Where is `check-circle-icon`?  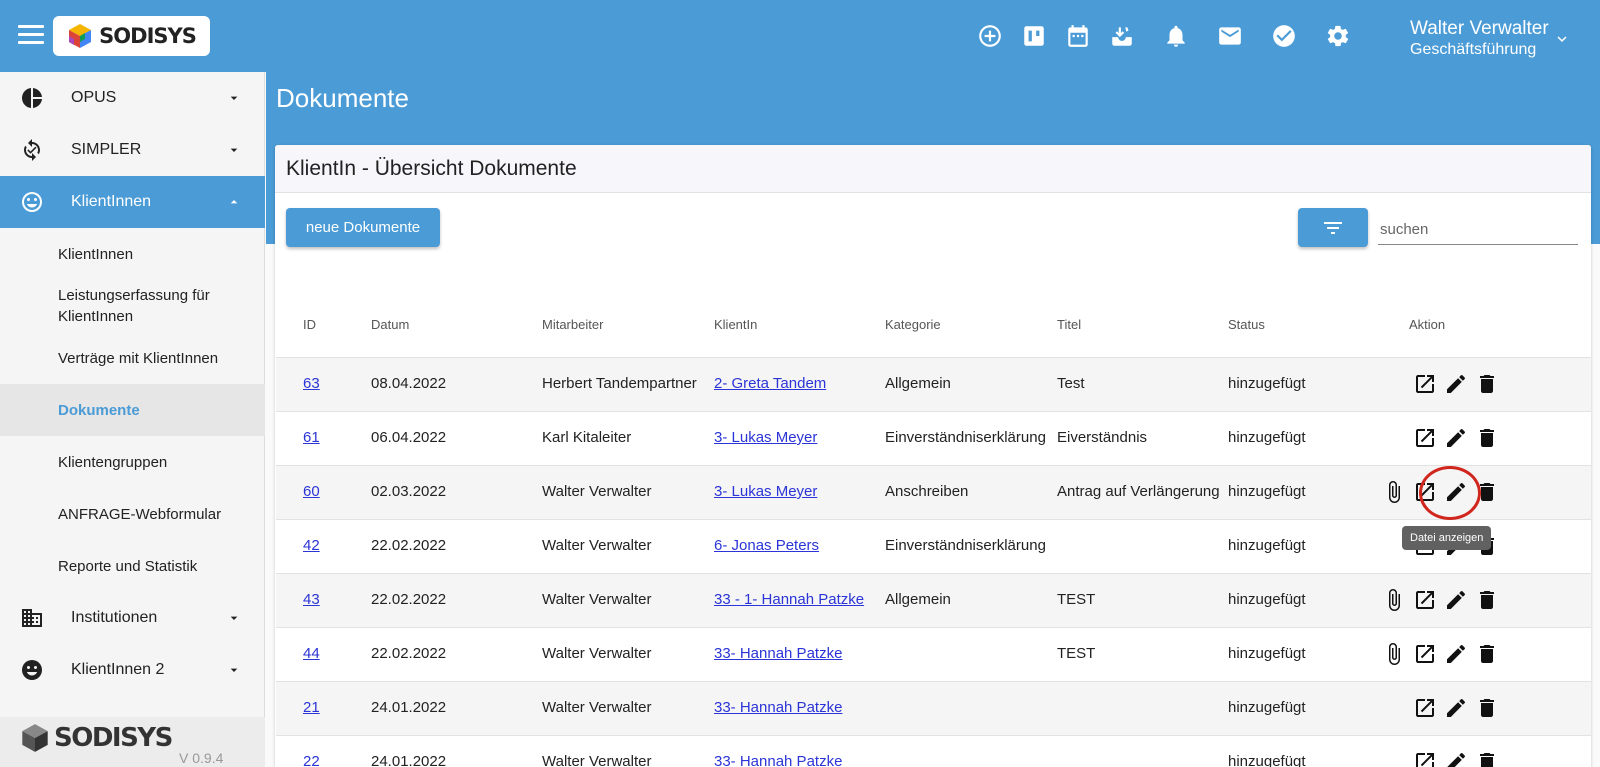
check-circle-icon is located at coordinates (1284, 36).